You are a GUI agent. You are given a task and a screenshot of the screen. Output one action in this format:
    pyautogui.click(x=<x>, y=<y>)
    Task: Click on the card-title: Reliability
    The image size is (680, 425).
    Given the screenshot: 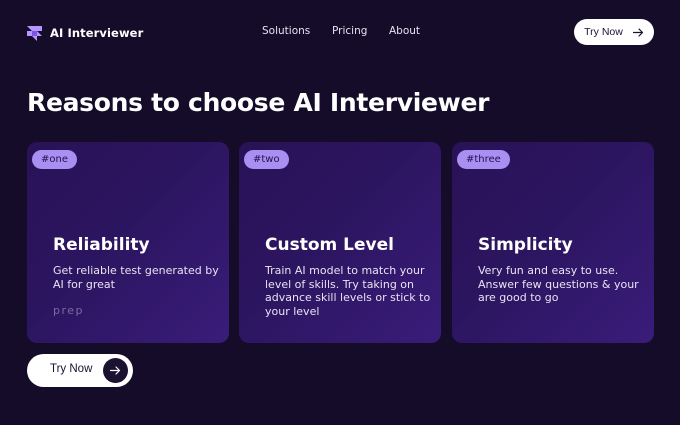 What is the action you would take?
    pyautogui.click(x=101, y=245)
    